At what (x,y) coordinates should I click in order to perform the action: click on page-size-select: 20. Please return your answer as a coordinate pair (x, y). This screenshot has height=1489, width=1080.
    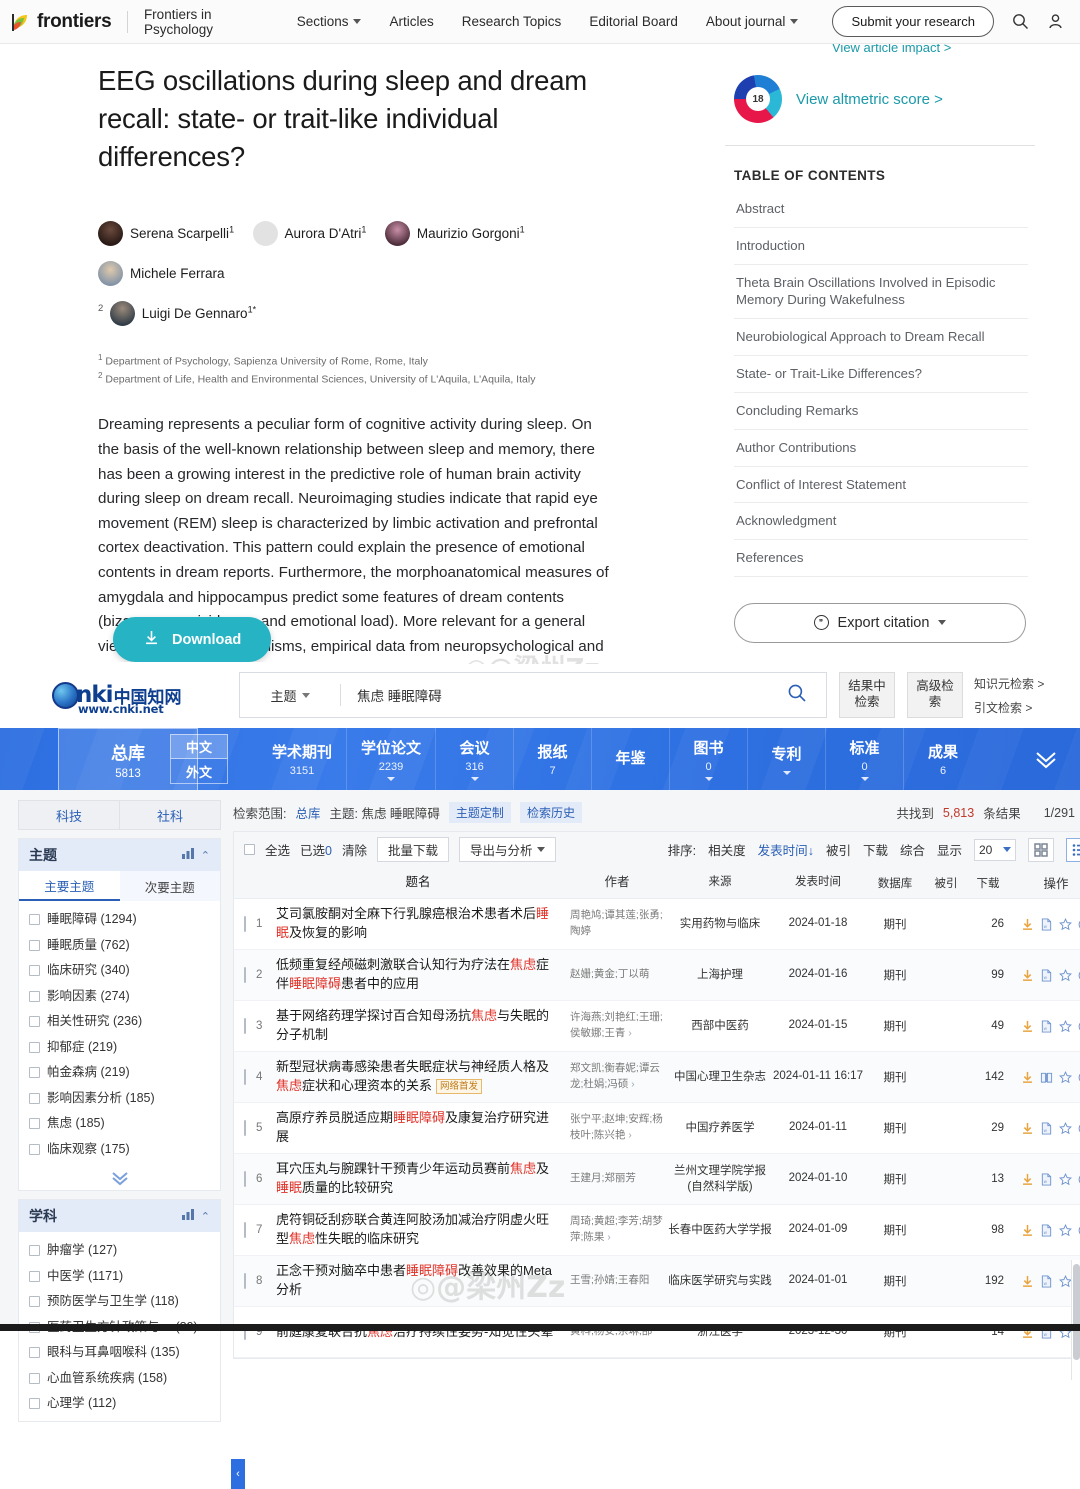
    Looking at the image, I should click on (995, 849).